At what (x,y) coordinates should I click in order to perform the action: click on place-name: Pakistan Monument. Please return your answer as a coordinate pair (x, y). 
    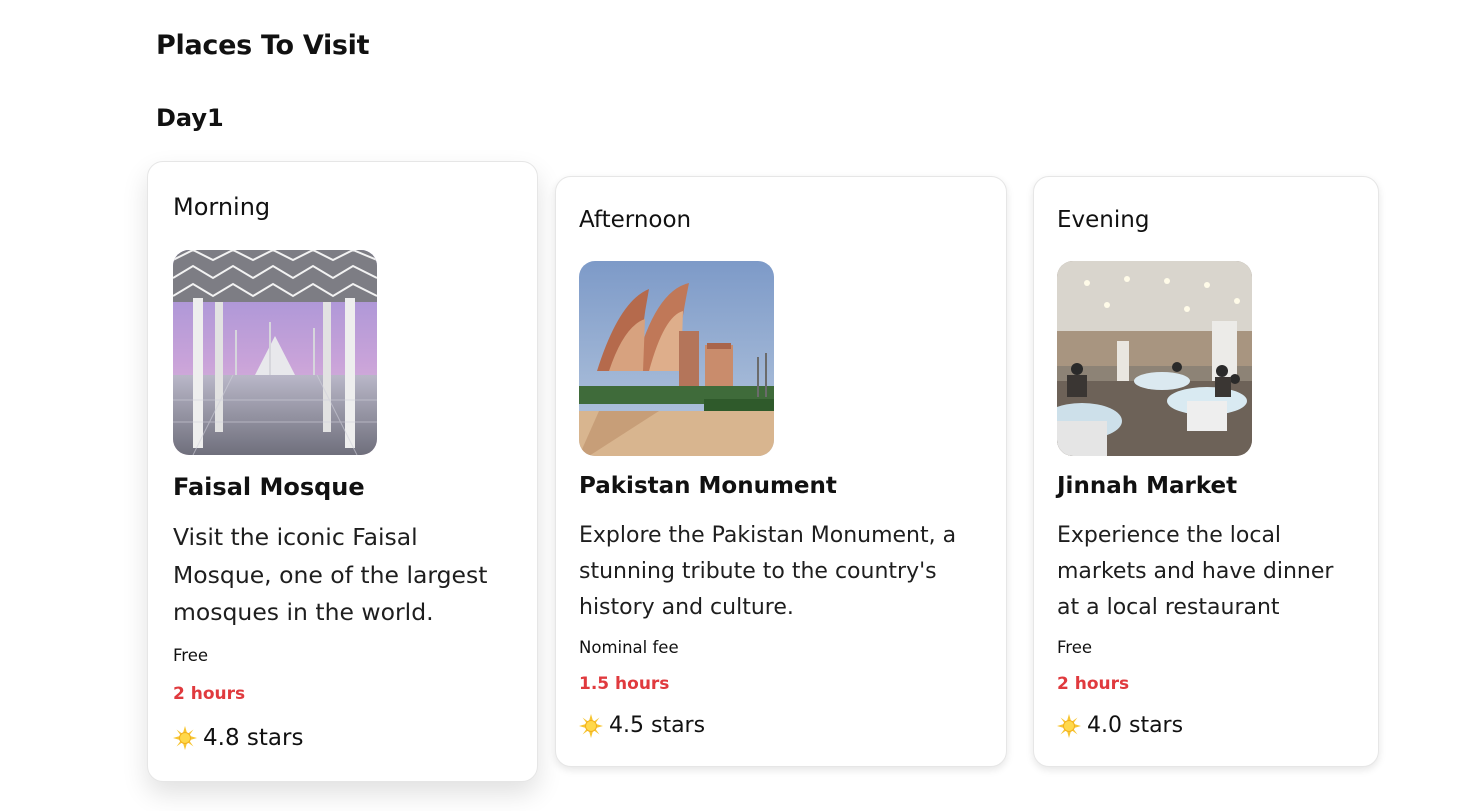
    Looking at the image, I should click on (708, 486).